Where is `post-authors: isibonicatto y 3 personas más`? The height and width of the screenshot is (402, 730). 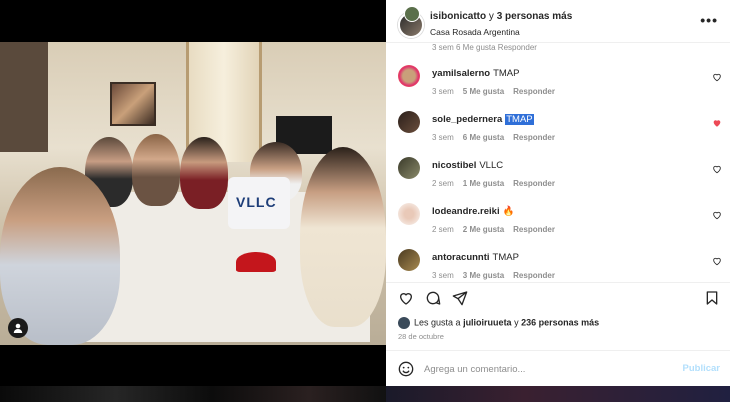
post-authors: isibonicatto y 3 personas más is located at coordinates (501, 16).